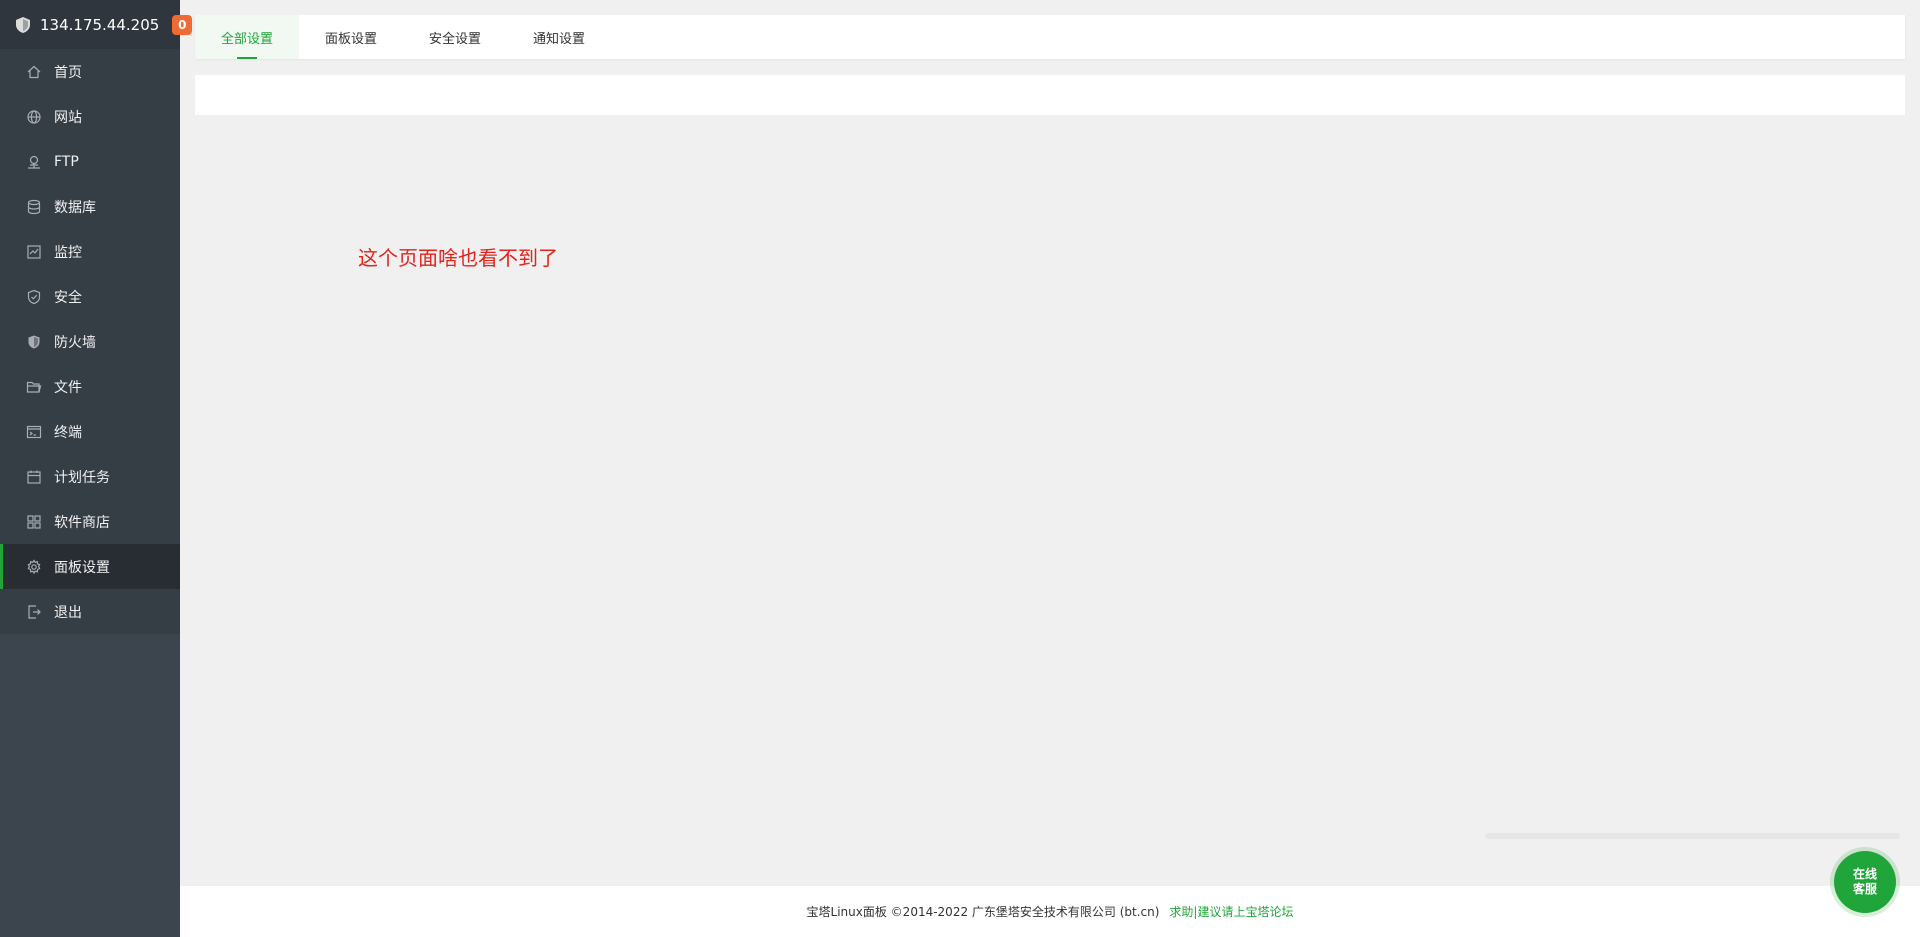 The height and width of the screenshot is (937, 1920). What do you see at coordinates (82, 522) in the screenshot?
I see `sidebar-item-label: 软件商店` at bounding box center [82, 522].